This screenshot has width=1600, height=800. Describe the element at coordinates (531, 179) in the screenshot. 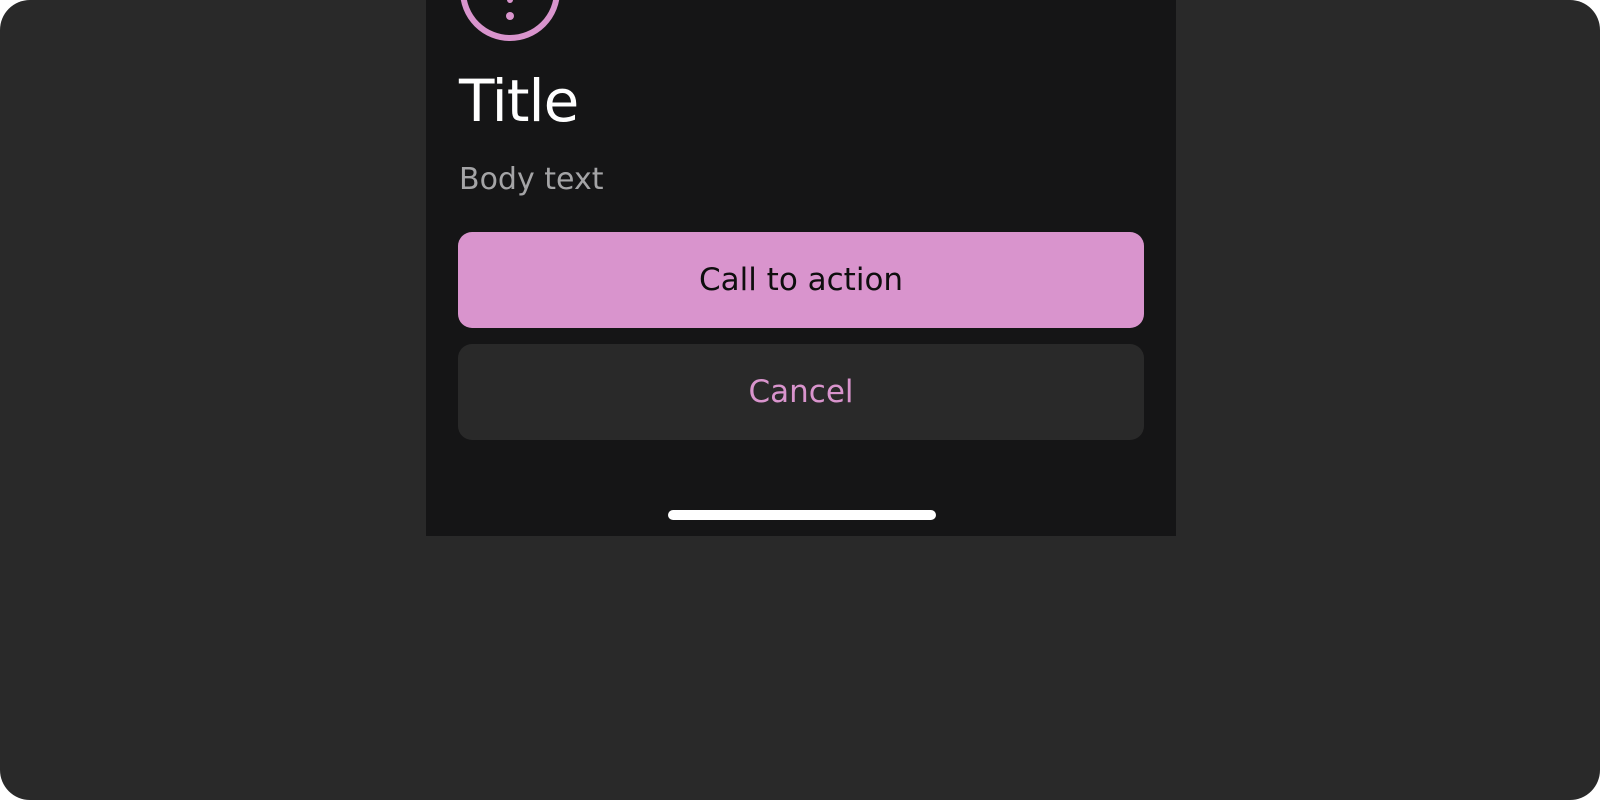

I see `dialog-body-text: Body text` at that location.